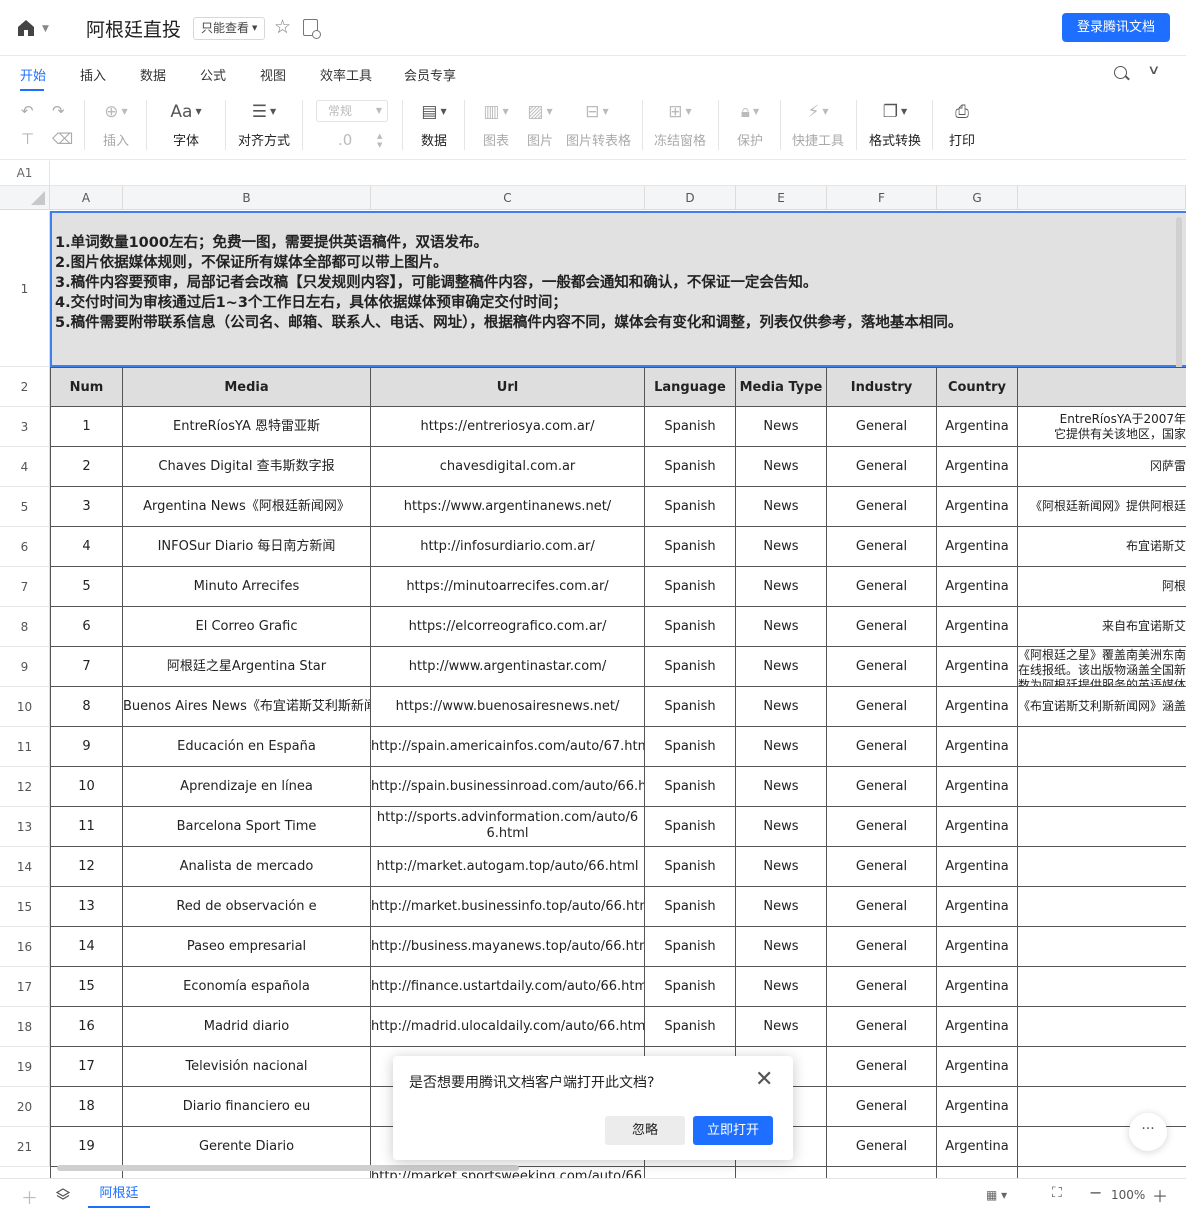 This screenshot has width=1186, height=1210. What do you see at coordinates (645, 1130) in the screenshot?
I see `ignore-button: 忽略` at bounding box center [645, 1130].